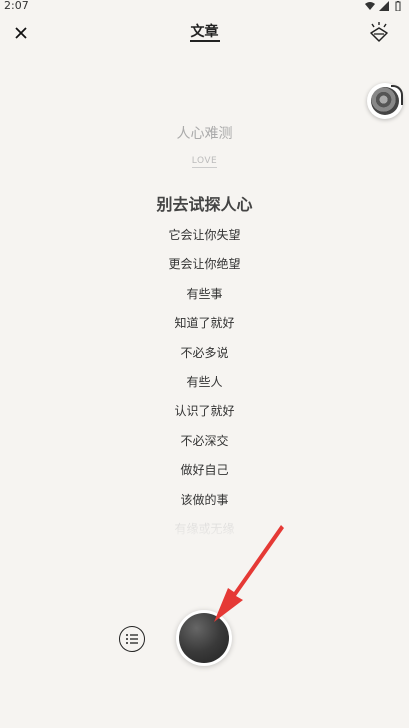 This screenshot has width=409, height=728. What do you see at coordinates (204, 528) in the screenshot?
I see `article-line: 有缘或无缘` at bounding box center [204, 528].